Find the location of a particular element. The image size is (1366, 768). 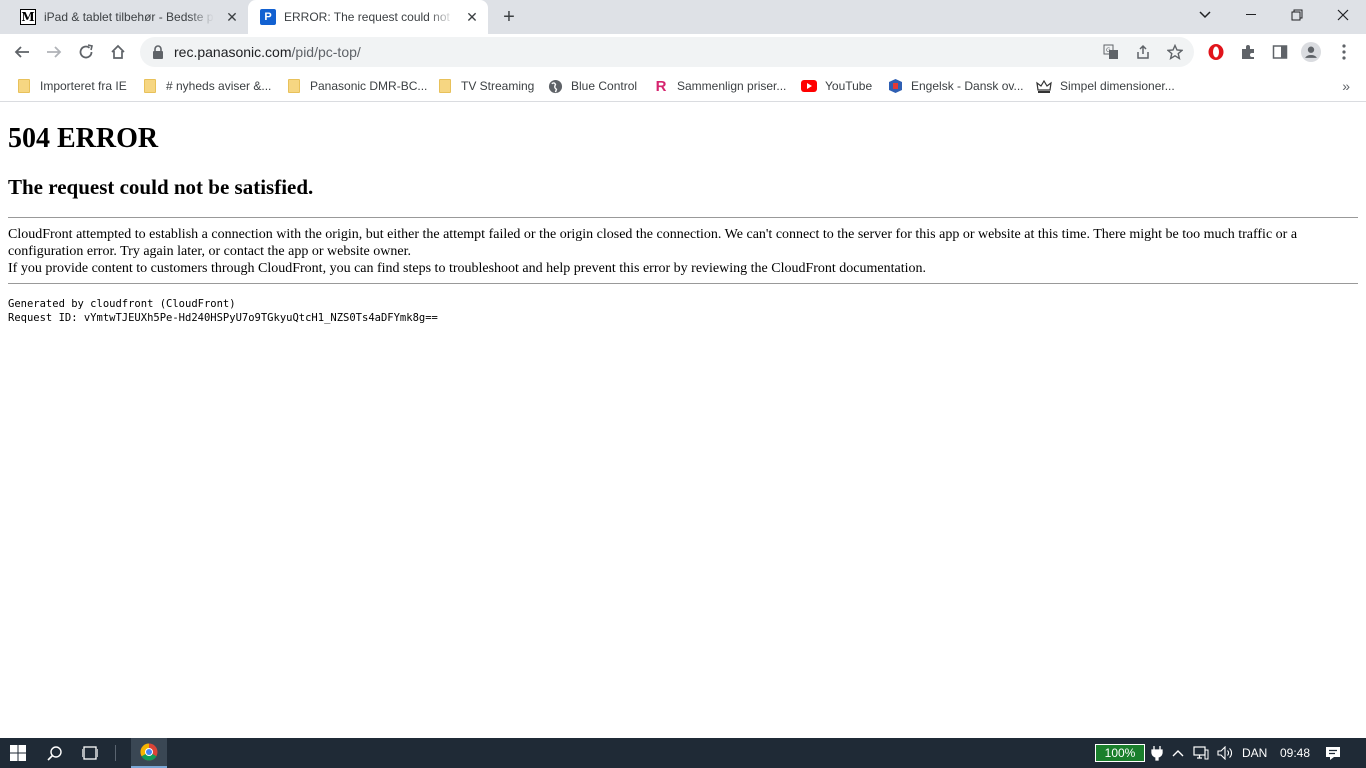

profile-avatar-icon is located at coordinates (1311, 52).